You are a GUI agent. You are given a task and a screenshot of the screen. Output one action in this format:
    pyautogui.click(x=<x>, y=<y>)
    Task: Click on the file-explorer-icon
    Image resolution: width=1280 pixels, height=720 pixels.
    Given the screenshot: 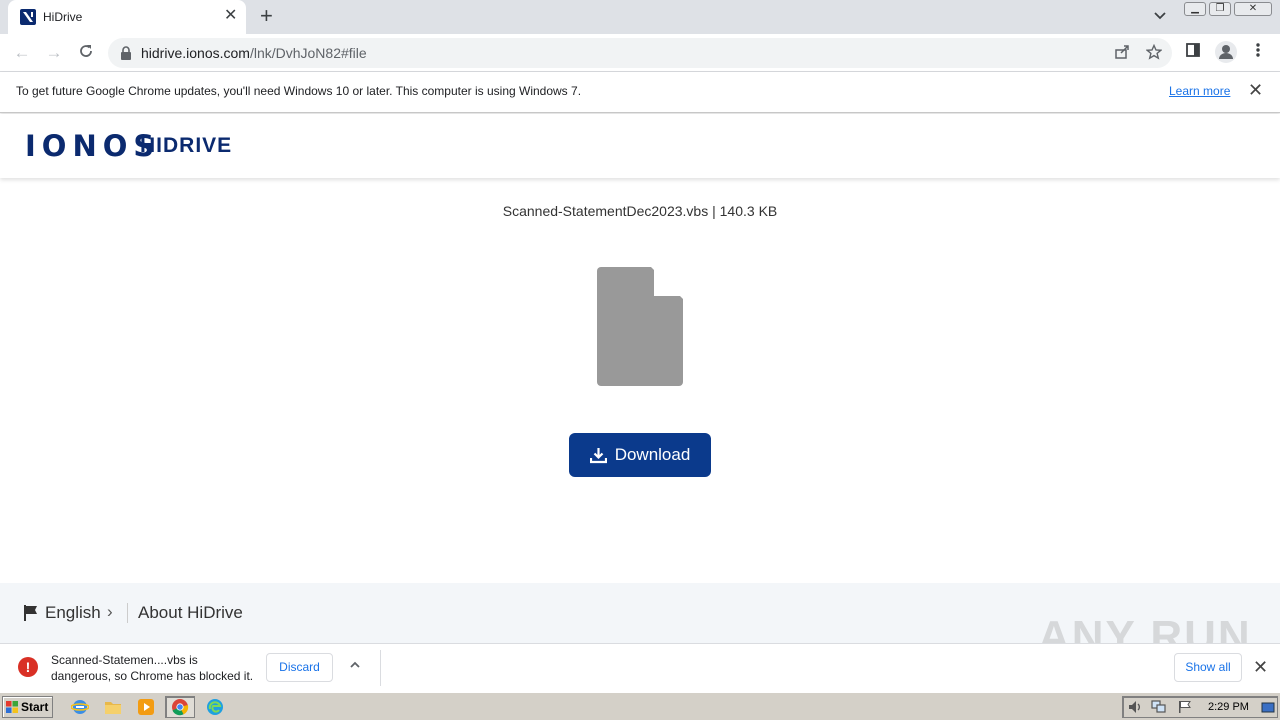 What is the action you would take?
    pyautogui.click(x=113, y=707)
    